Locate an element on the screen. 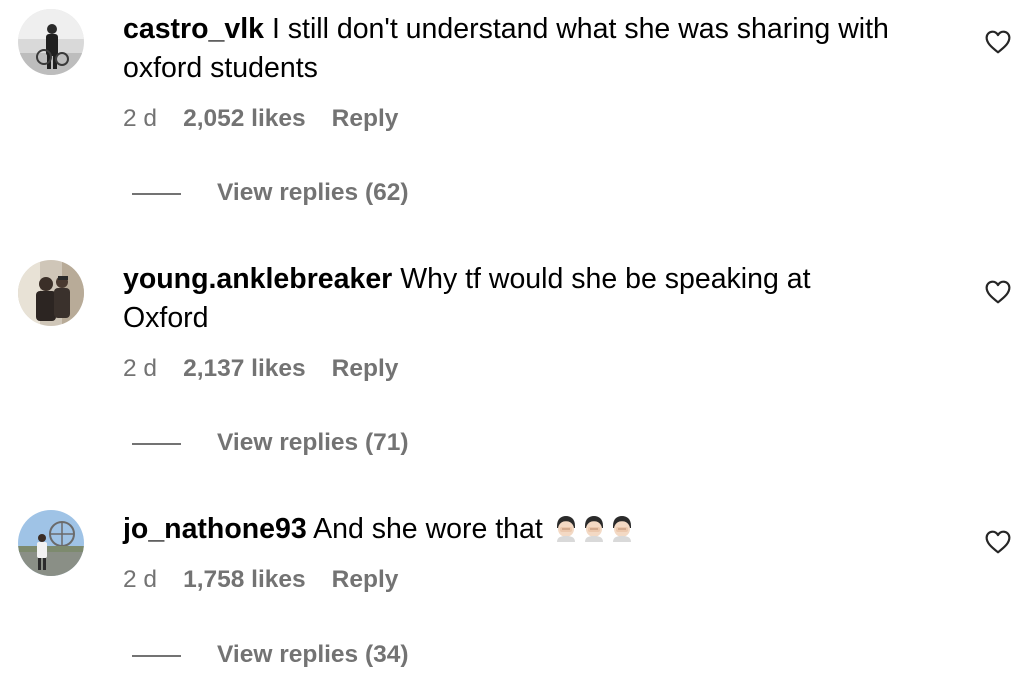 The height and width of the screenshot is (678, 1024). view-replies-button: View replies (62) is located at coordinates (313, 193).